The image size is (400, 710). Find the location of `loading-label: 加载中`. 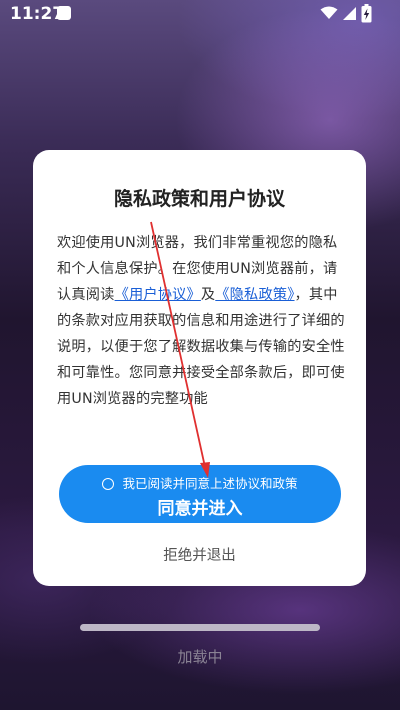

loading-label: 加载中 is located at coordinates (200, 657).